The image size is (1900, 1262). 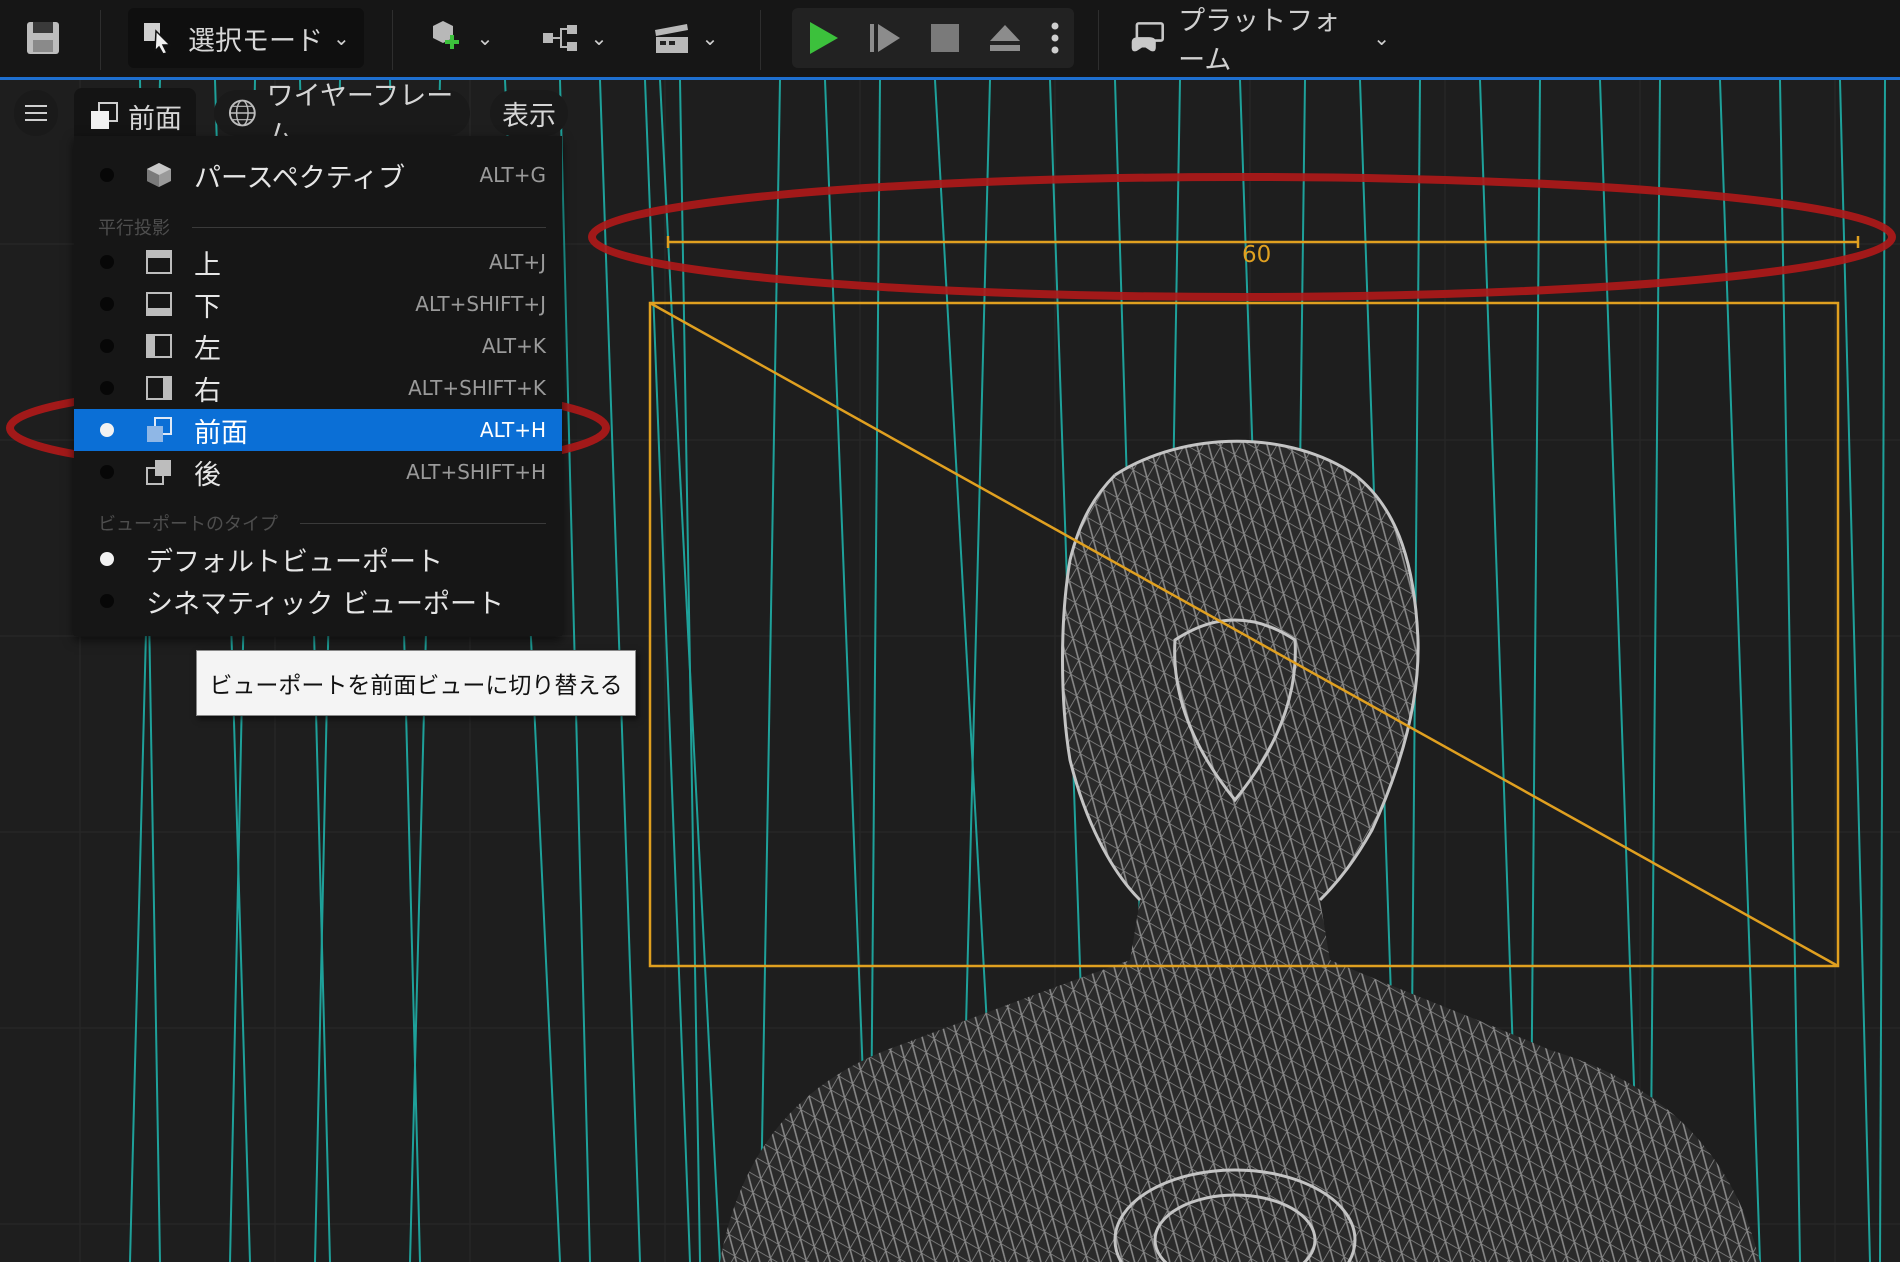 I want to click on shortcut-label: ALT+SHIFT+H, so click(x=476, y=472).